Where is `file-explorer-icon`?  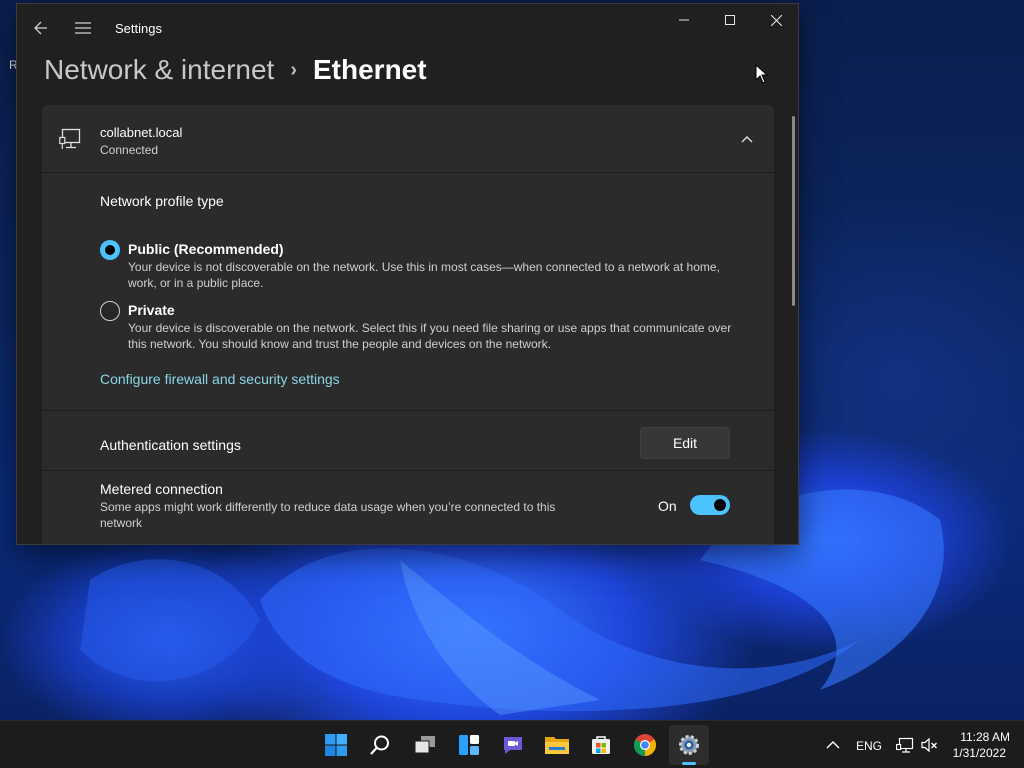 file-explorer-icon is located at coordinates (557, 745).